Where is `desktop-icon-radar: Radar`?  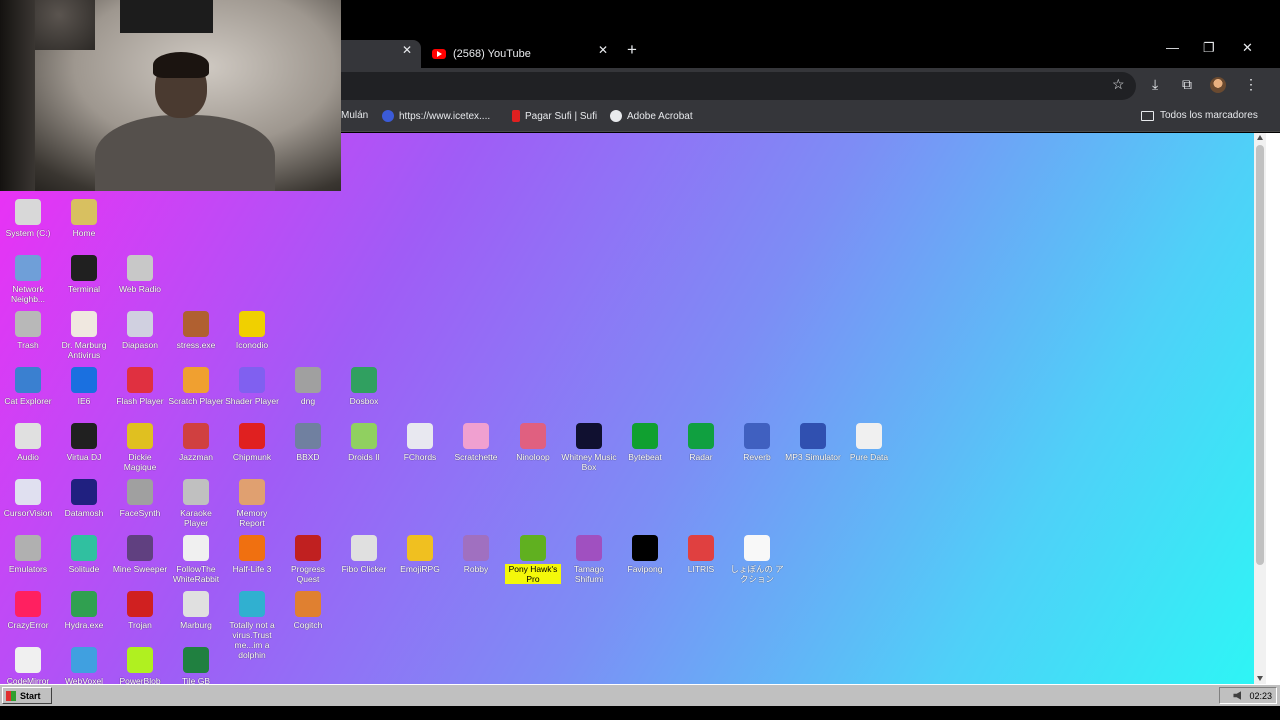 desktop-icon-radar: Radar is located at coordinates (701, 442).